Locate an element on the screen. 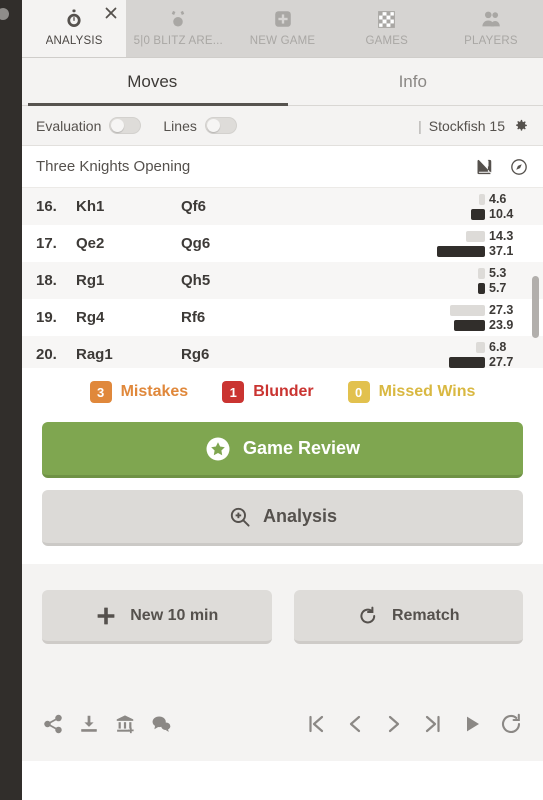 This screenshot has width=543, height=800. white-move: Rg1 is located at coordinates (128, 280).